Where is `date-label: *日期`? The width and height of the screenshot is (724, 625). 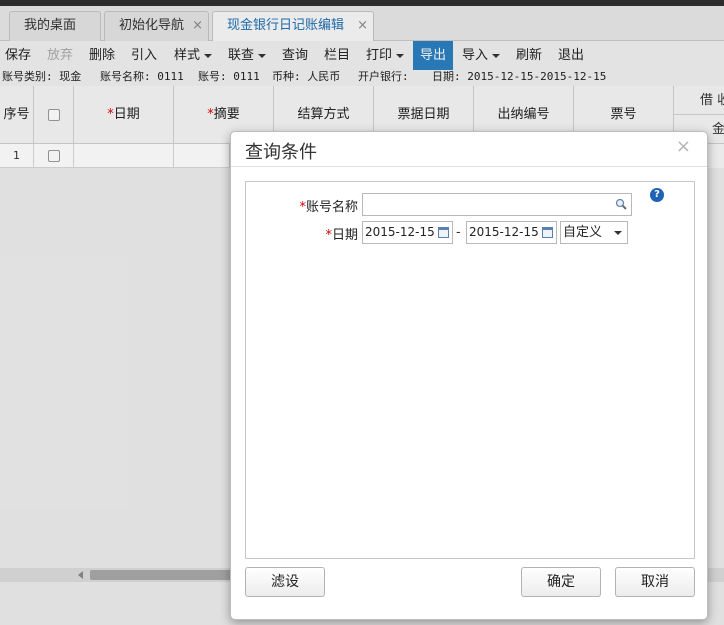
date-label: *日期 is located at coordinates (332, 233).